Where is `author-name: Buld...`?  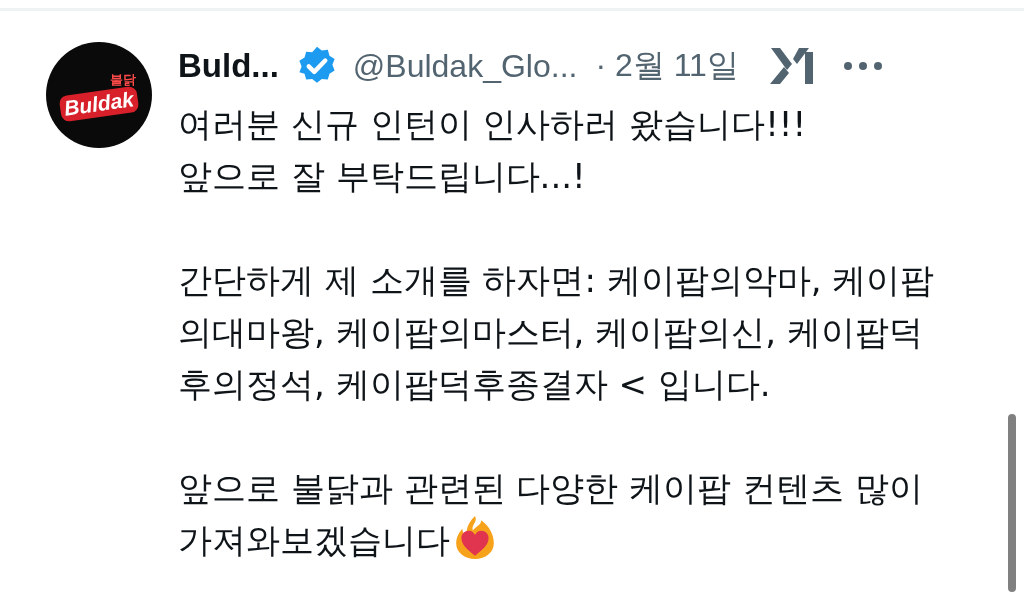
author-name: Buld... is located at coordinates (228, 66).